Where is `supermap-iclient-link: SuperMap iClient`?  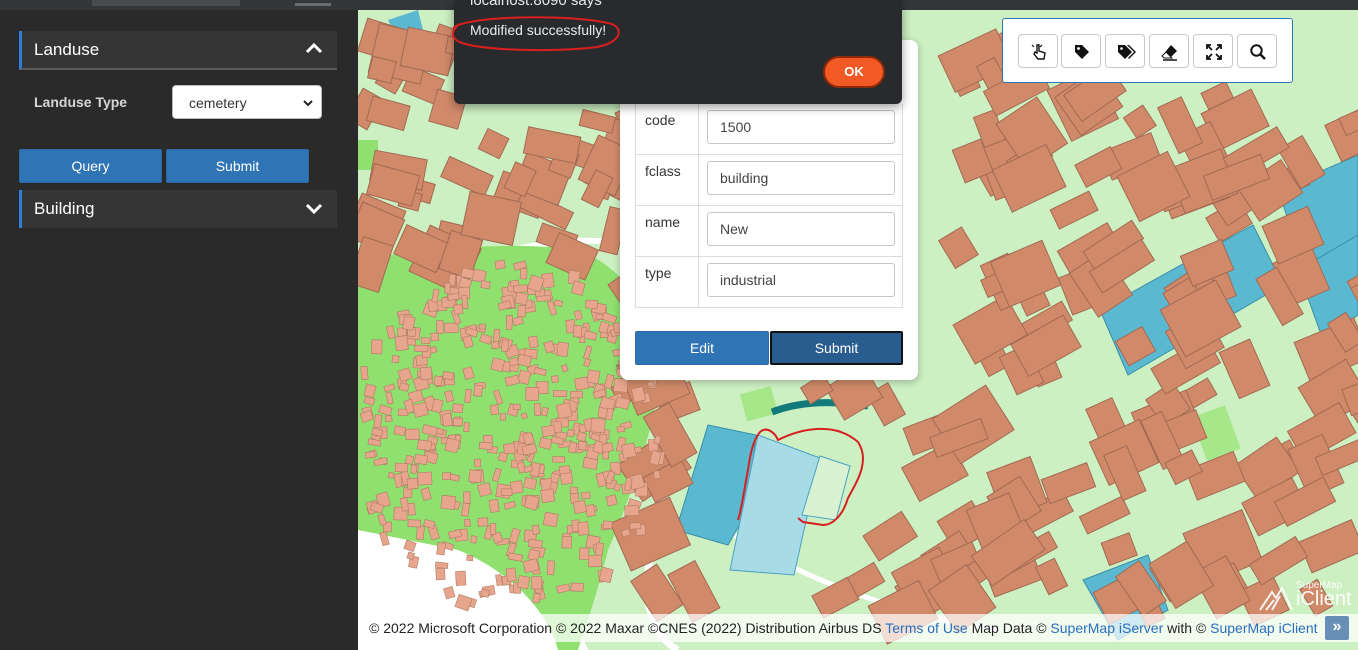
supermap-iclient-link: SuperMap iClient is located at coordinates (1263, 628).